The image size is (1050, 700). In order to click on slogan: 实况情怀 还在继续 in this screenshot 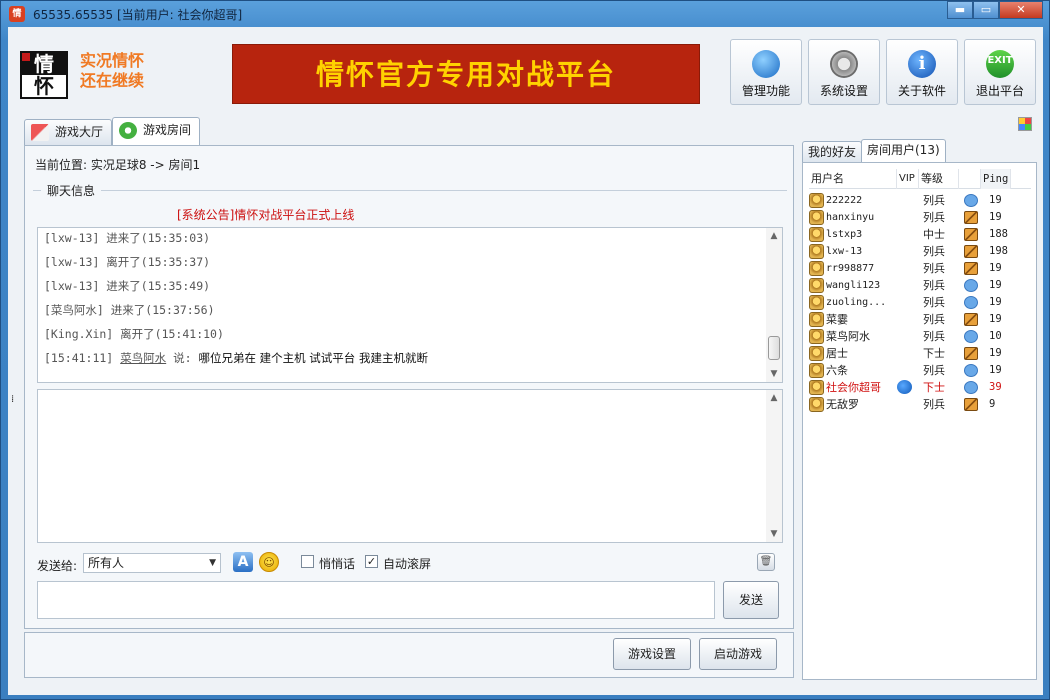, I will do `click(112, 71)`.